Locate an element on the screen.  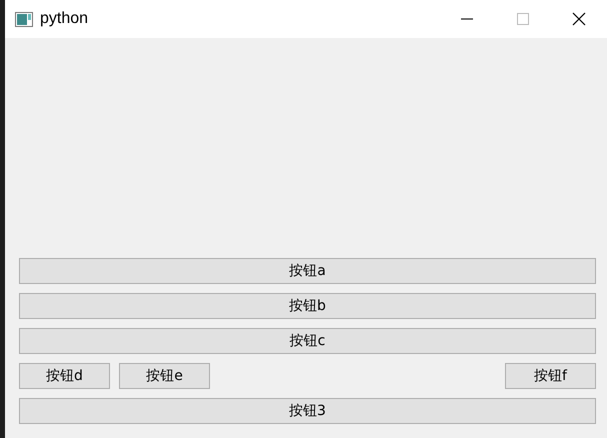
close-icon is located at coordinates (579, 19).